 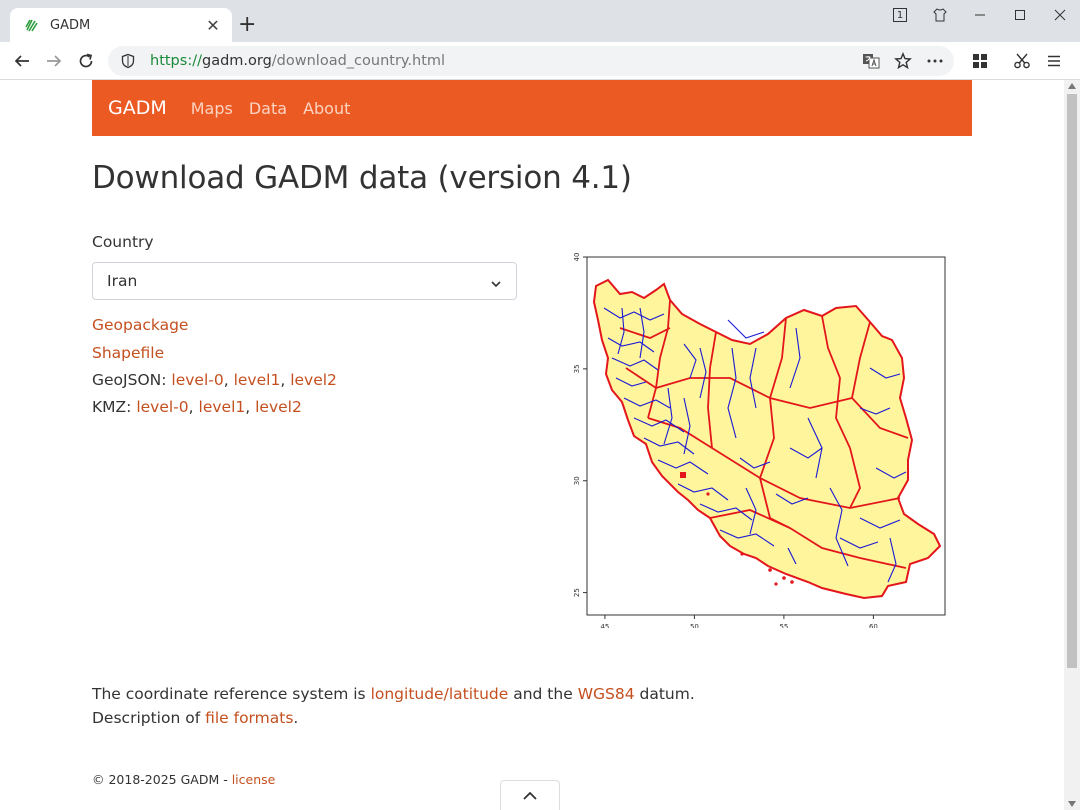 What do you see at coordinates (254, 779) in the screenshot?
I see `license-link: license` at bounding box center [254, 779].